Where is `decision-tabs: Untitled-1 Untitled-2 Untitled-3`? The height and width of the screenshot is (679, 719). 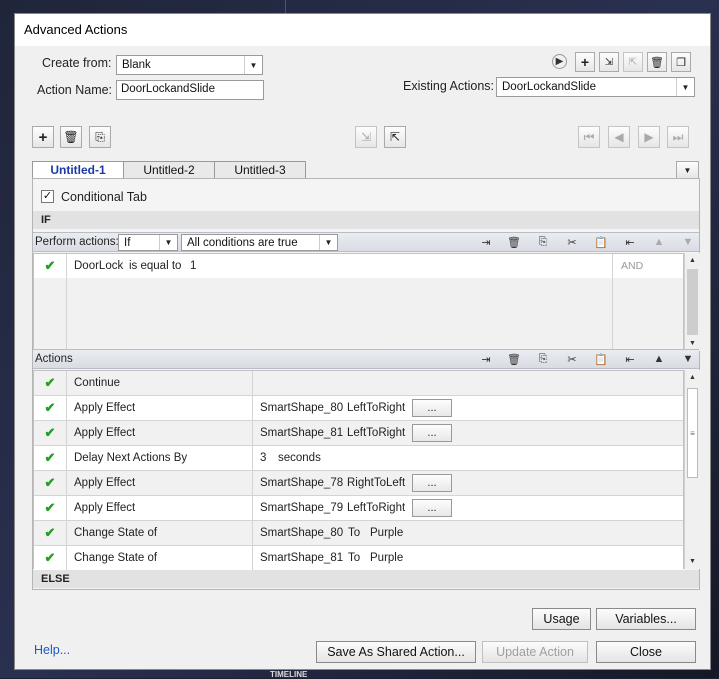 decision-tabs: Untitled-1 Untitled-2 Untitled-3 is located at coordinates (169, 170).